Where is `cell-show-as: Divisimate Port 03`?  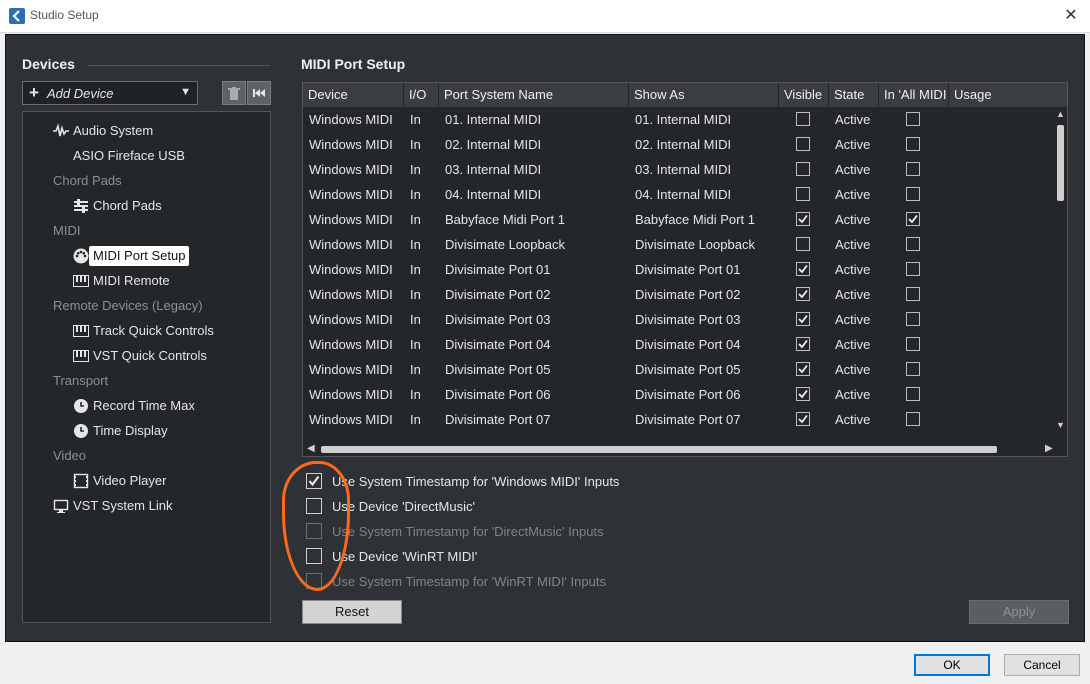
cell-show-as: Divisimate Port 03 is located at coordinates (704, 319).